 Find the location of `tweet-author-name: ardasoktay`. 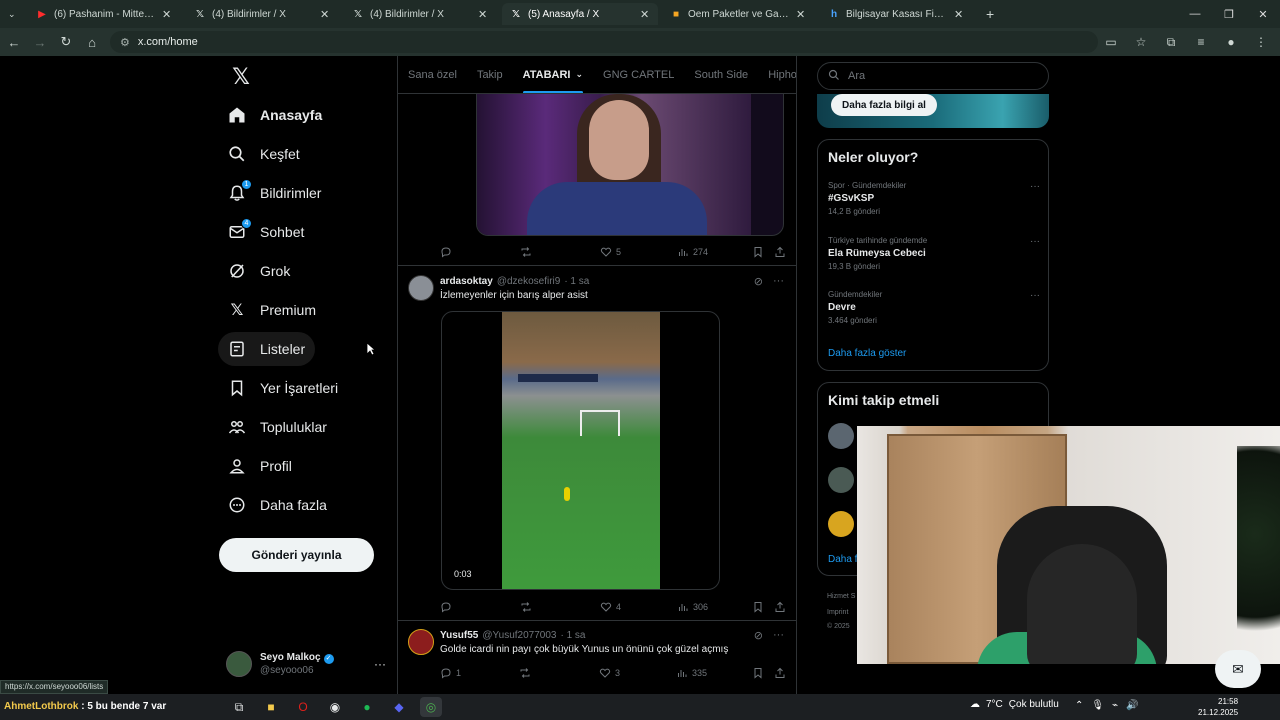

tweet-author-name: ardasoktay is located at coordinates (466, 281).